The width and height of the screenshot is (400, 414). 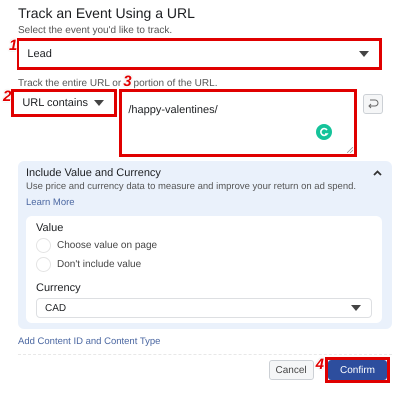 What do you see at coordinates (13, 45) in the screenshot?
I see `step-marker: 1` at bounding box center [13, 45].